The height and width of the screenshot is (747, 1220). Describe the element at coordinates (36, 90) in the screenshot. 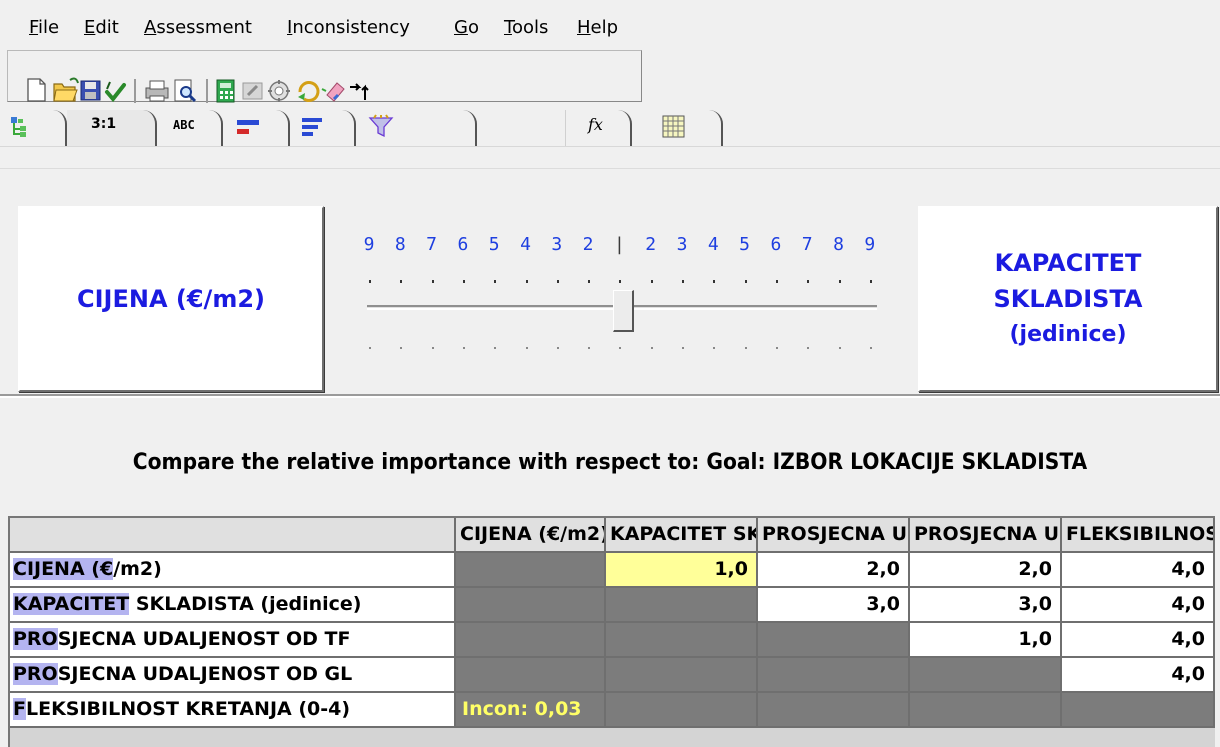

I see `new-file-icon` at that location.